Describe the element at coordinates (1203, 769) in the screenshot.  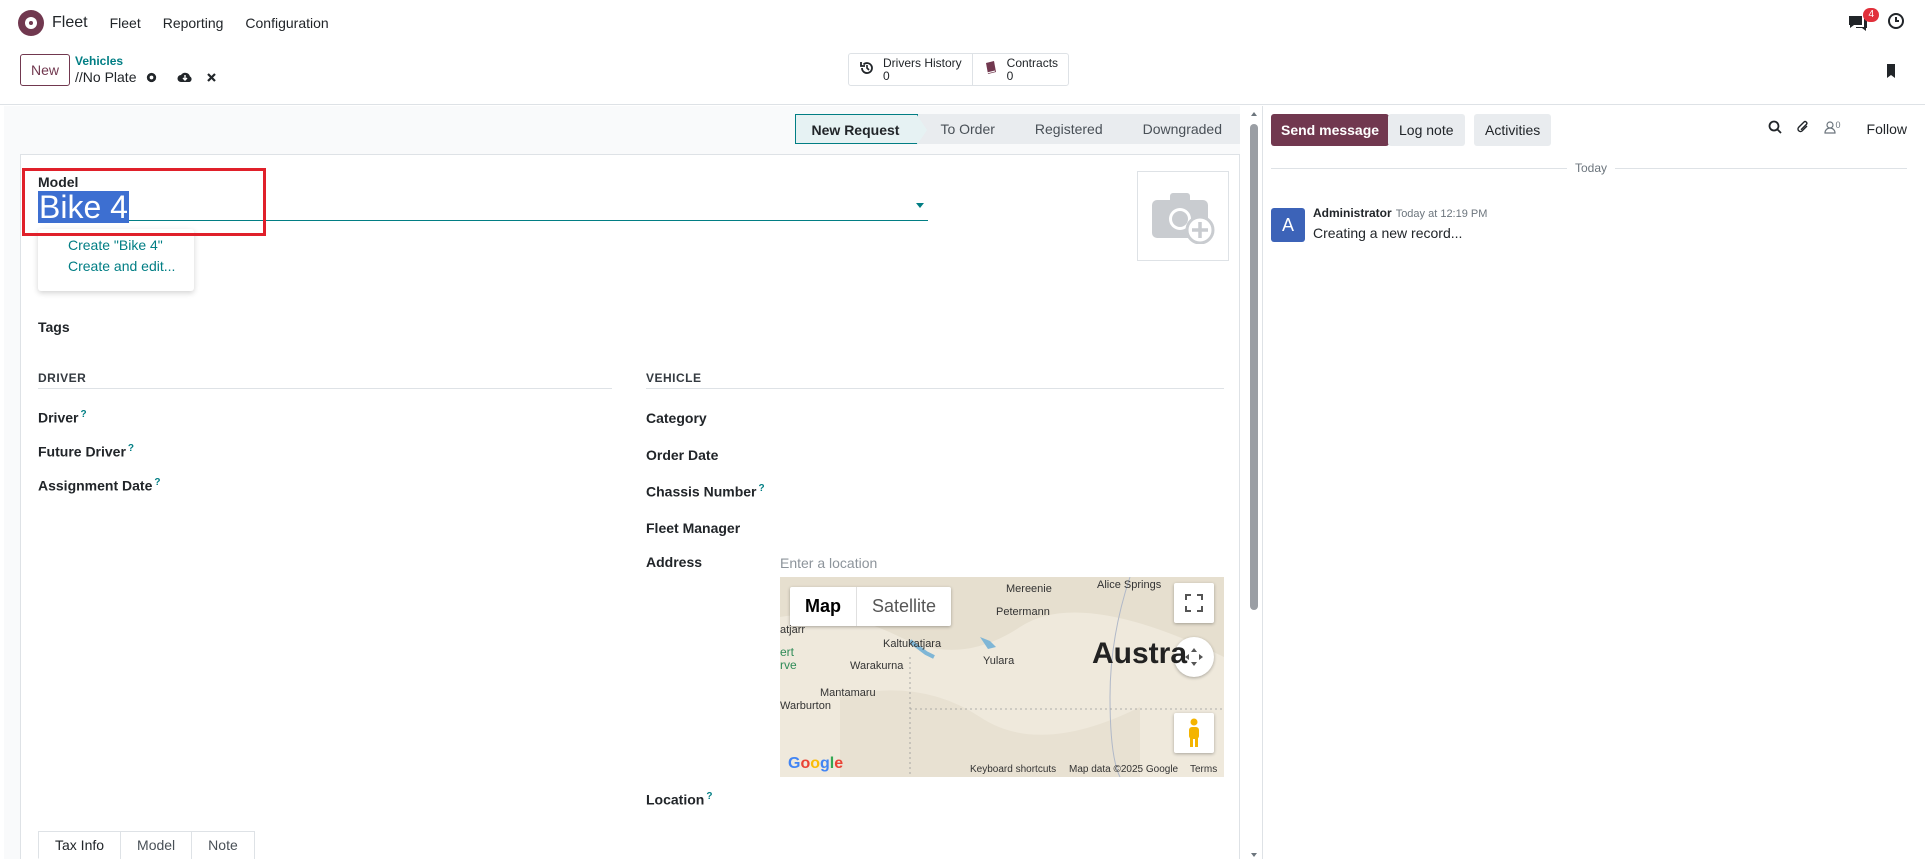
I see `terms-link: Terms` at that location.